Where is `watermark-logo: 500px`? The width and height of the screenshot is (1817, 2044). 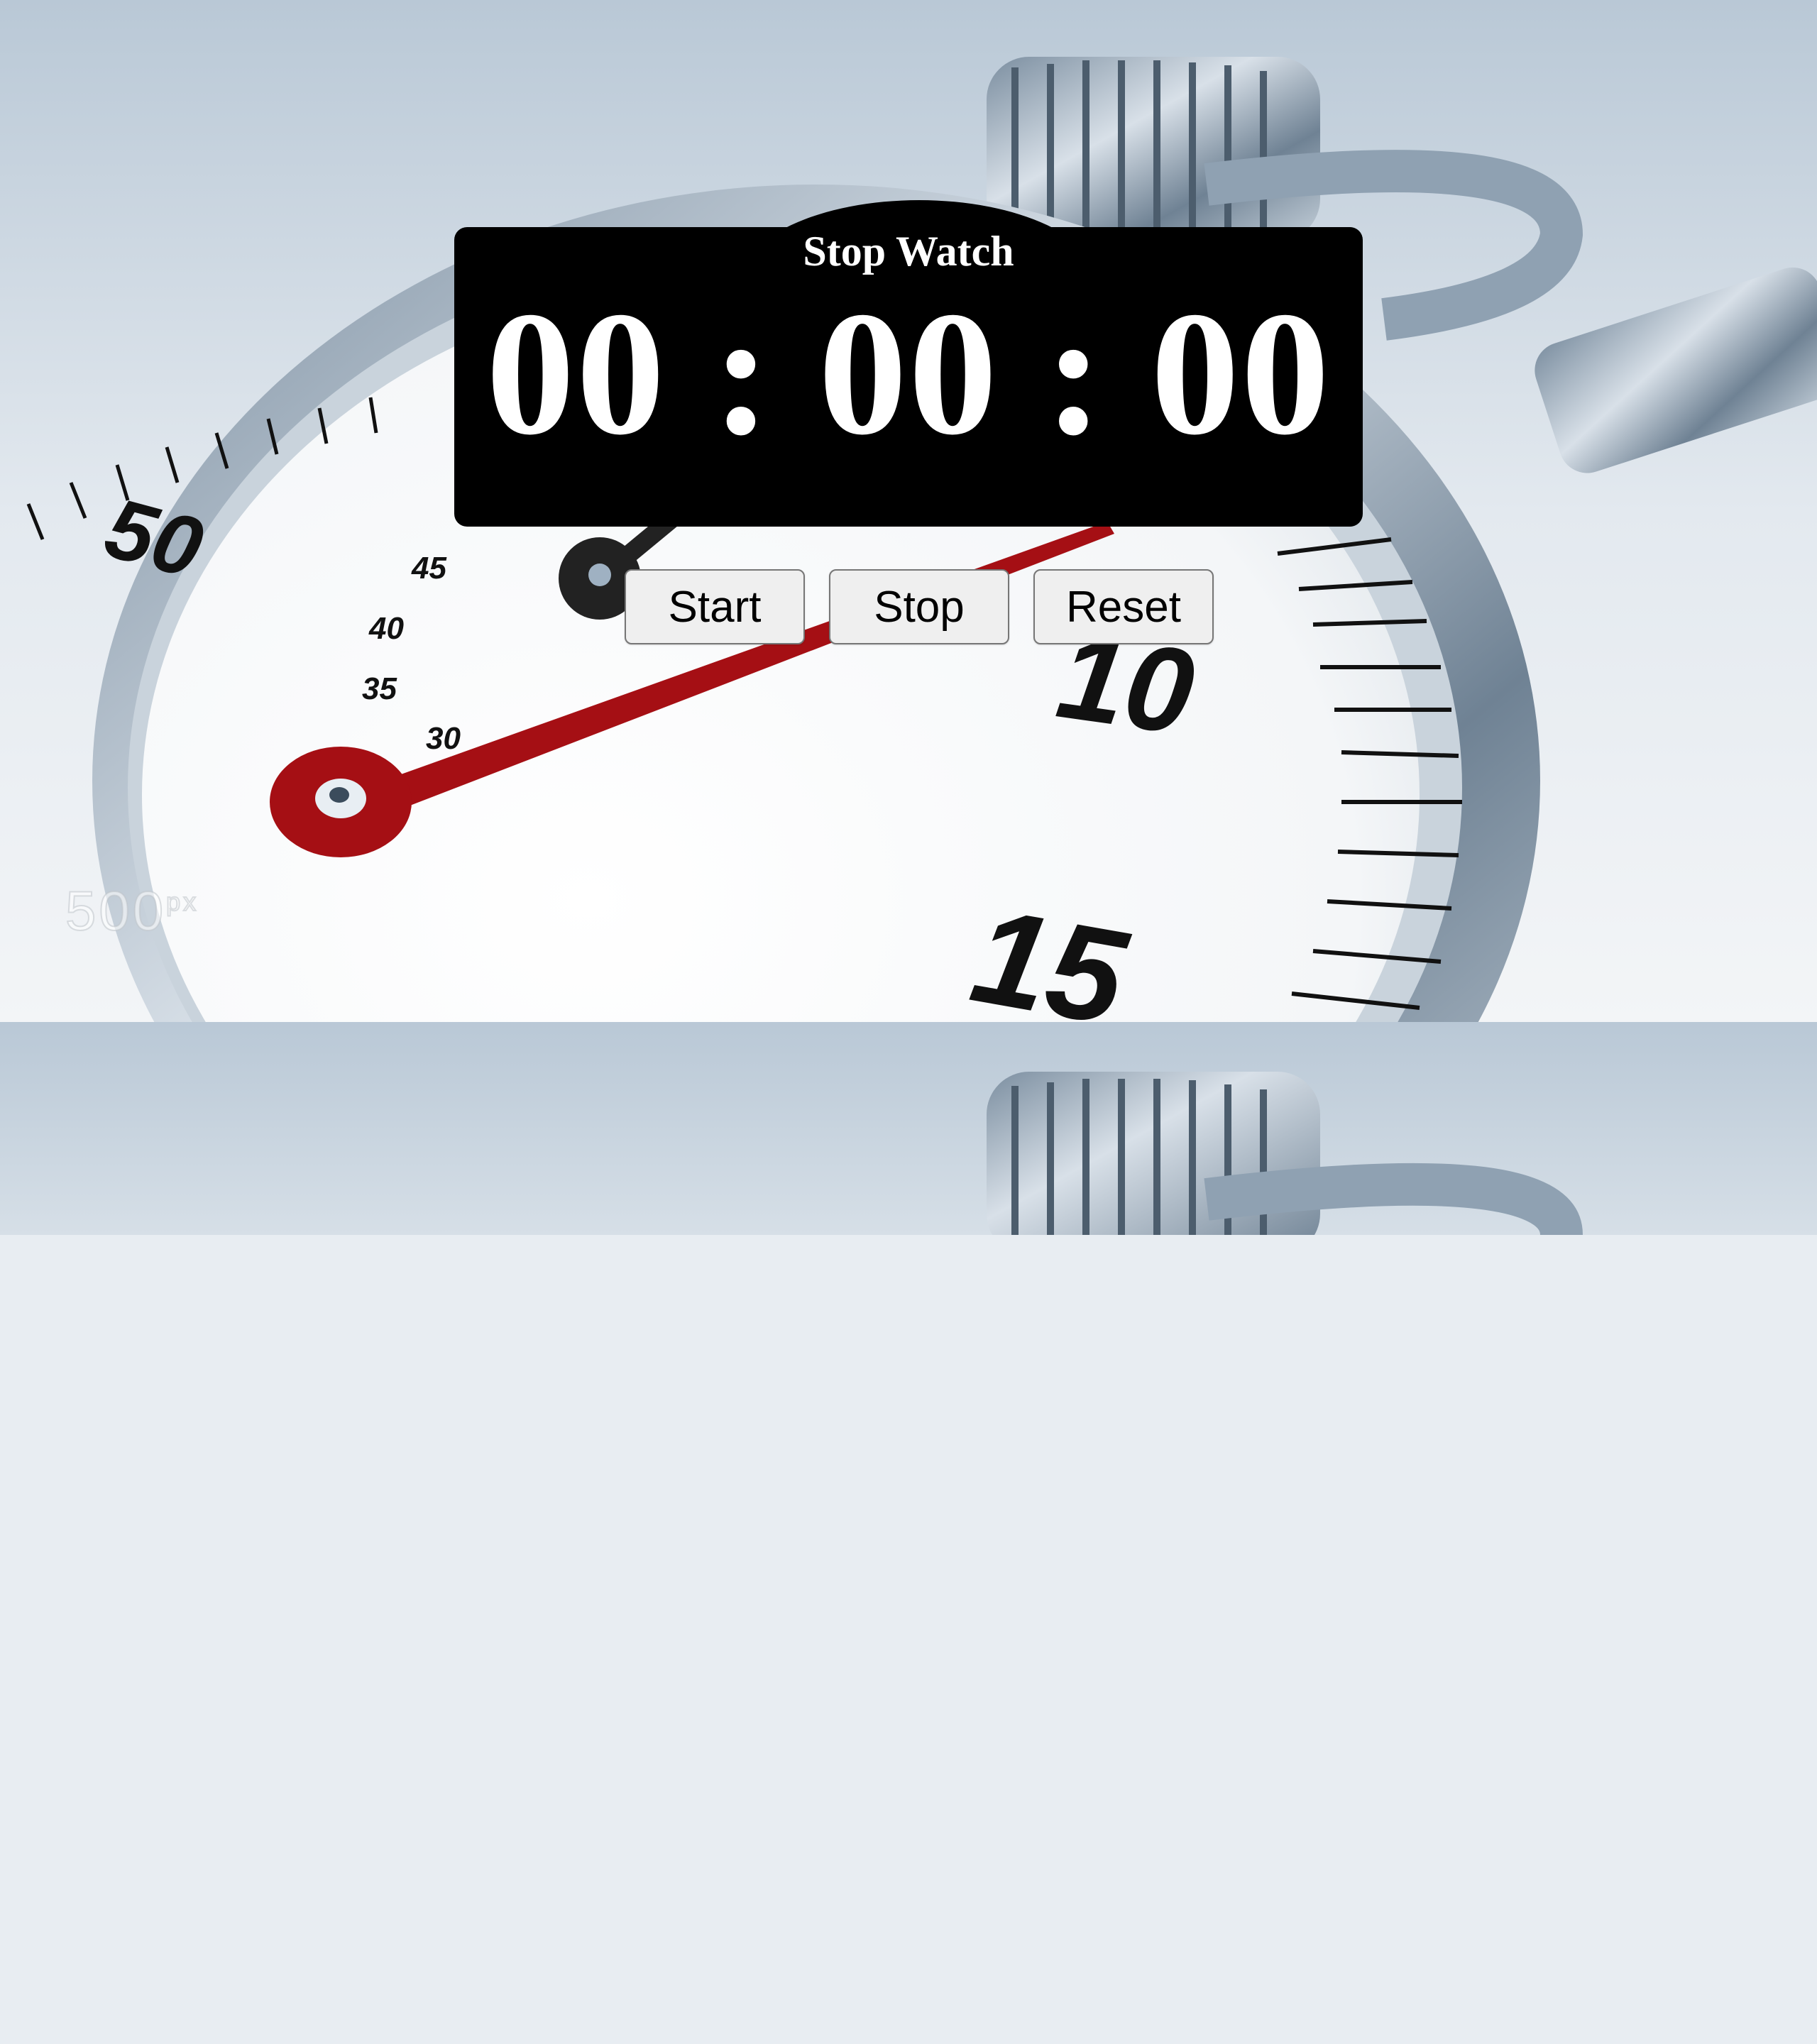
watermark-logo: 500px is located at coordinates (132, 911).